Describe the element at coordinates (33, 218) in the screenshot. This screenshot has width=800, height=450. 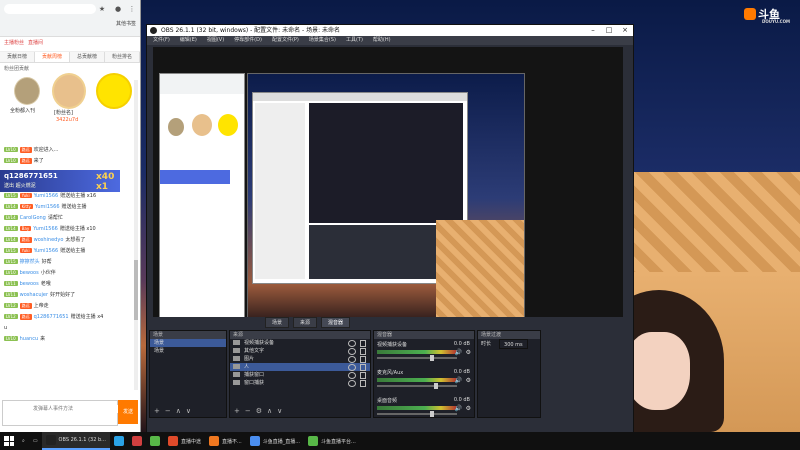
I see `user-nick: CarolGong` at that location.